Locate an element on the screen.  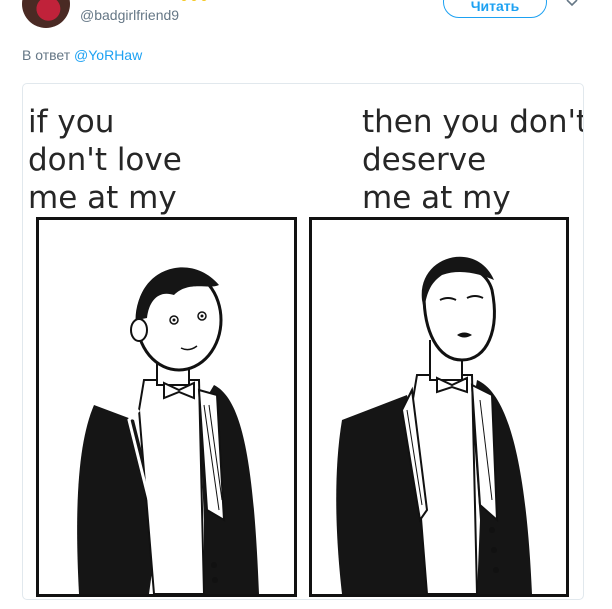
reply-prefix: В ответ is located at coordinates (46, 55).